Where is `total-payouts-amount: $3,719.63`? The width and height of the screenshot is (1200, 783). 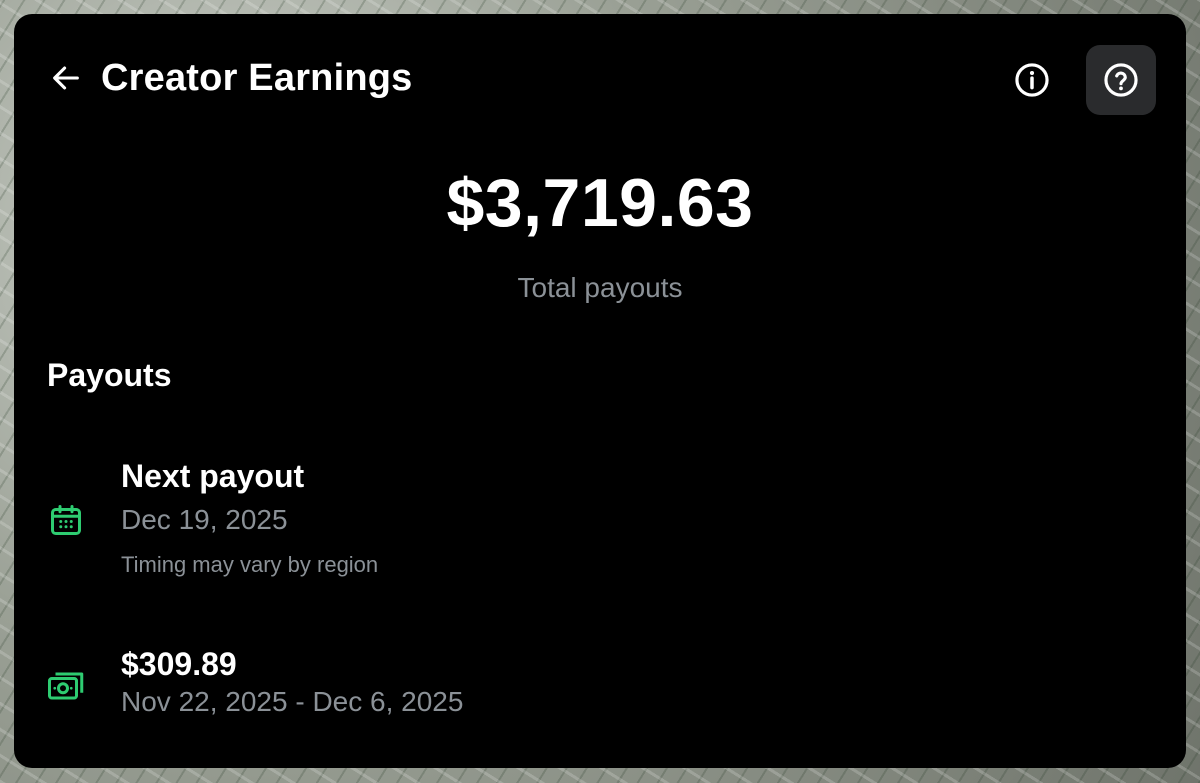
total-payouts-amount: $3,719.63 is located at coordinates (600, 203).